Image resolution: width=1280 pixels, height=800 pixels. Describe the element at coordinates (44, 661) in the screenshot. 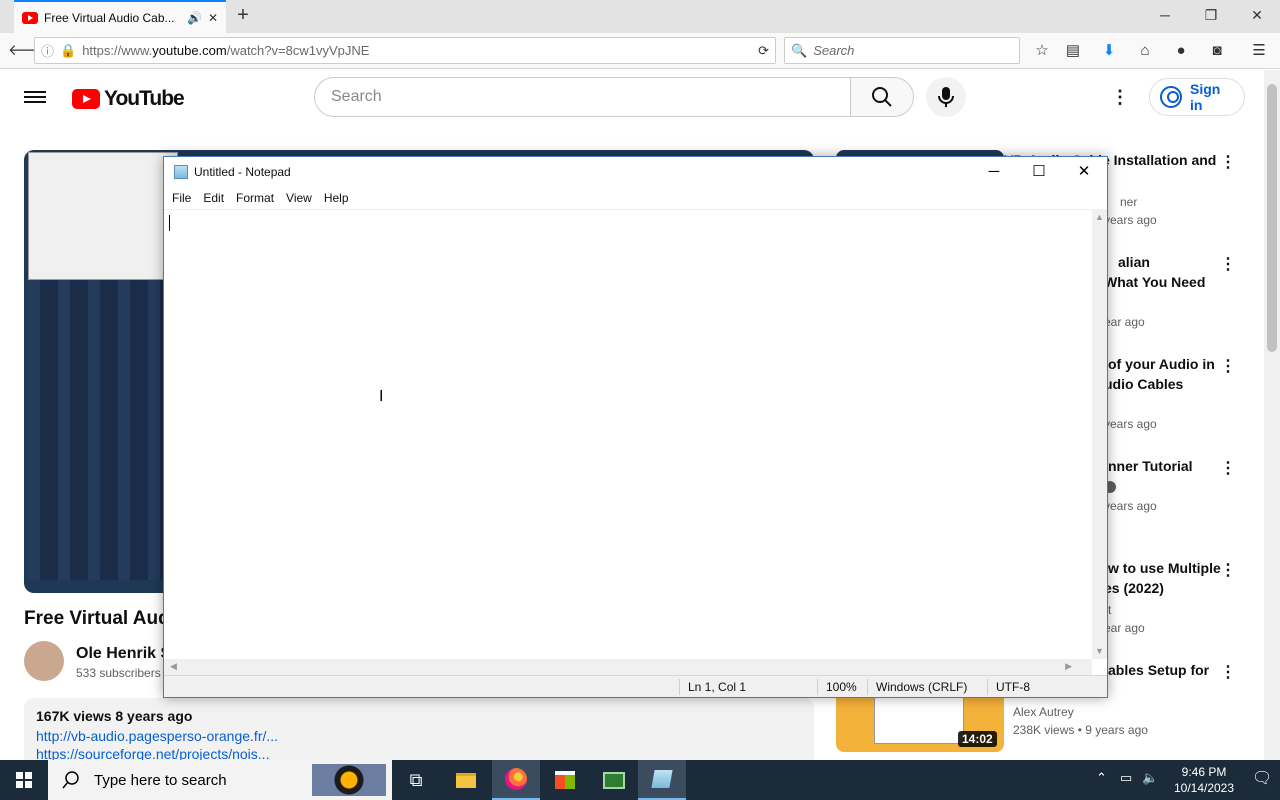

I see `channel-avatar` at that location.